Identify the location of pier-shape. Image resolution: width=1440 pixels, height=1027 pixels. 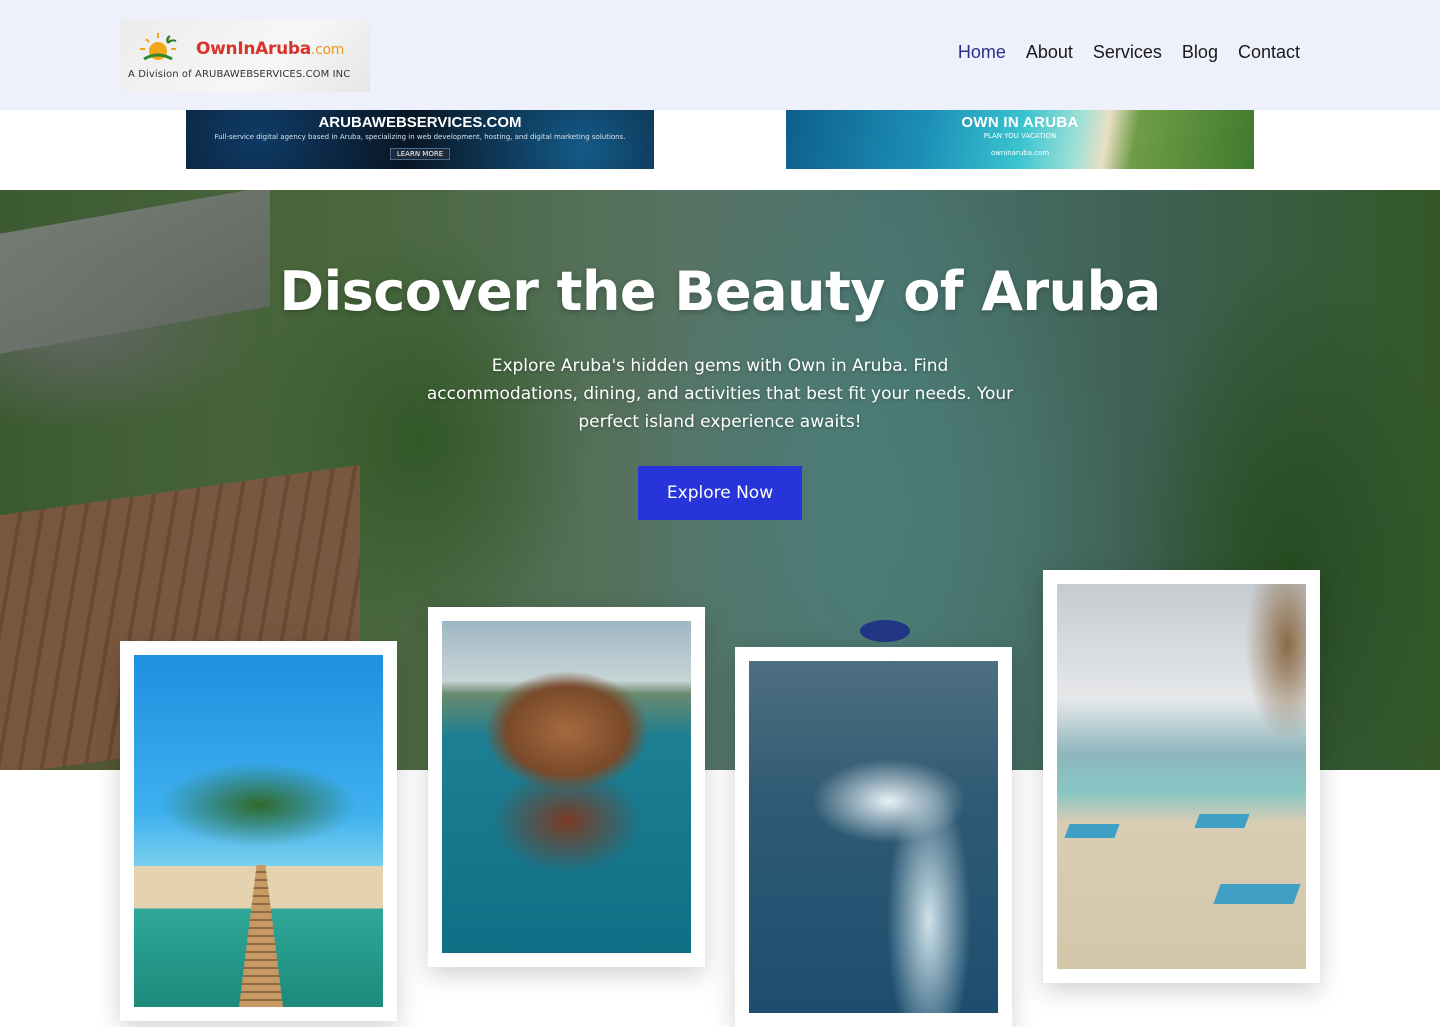
(261, 936).